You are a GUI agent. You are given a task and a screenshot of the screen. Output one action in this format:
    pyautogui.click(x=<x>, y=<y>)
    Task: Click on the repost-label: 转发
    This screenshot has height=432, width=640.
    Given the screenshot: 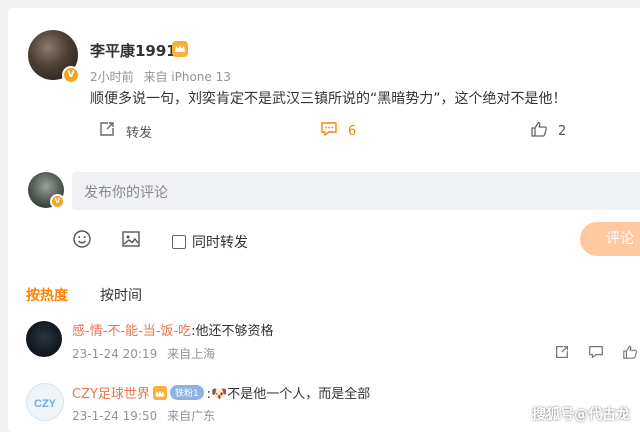 What is the action you would take?
    pyautogui.click(x=139, y=133)
    